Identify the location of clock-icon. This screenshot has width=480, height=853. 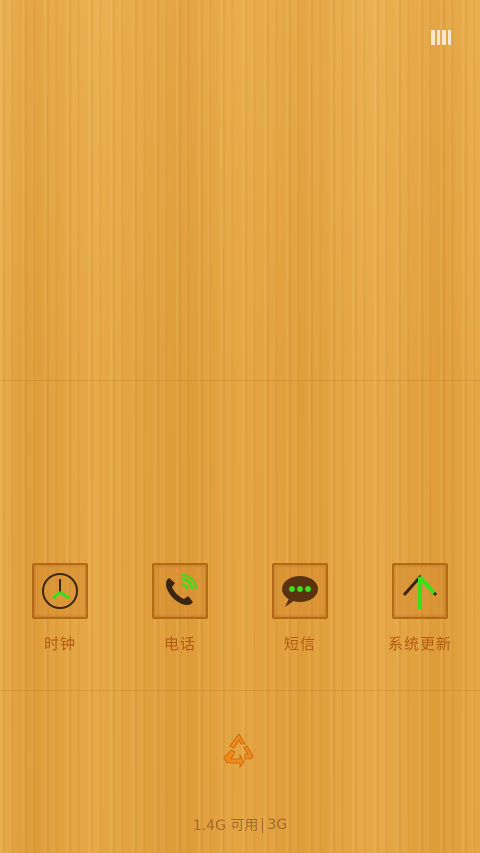
(60, 591).